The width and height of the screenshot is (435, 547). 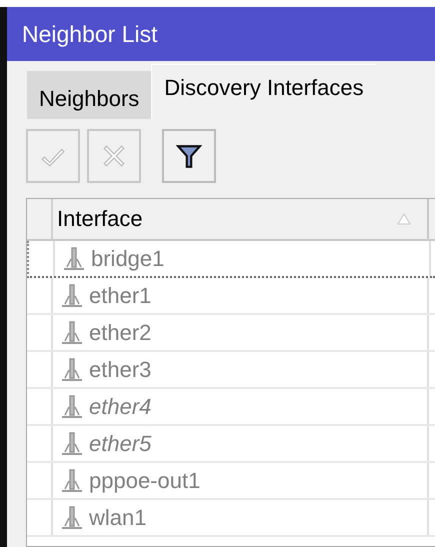 What do you see at coordinates (120, 369) in the screenshot?
I see `table-cell: ether3` at bounding box center [120, 369].